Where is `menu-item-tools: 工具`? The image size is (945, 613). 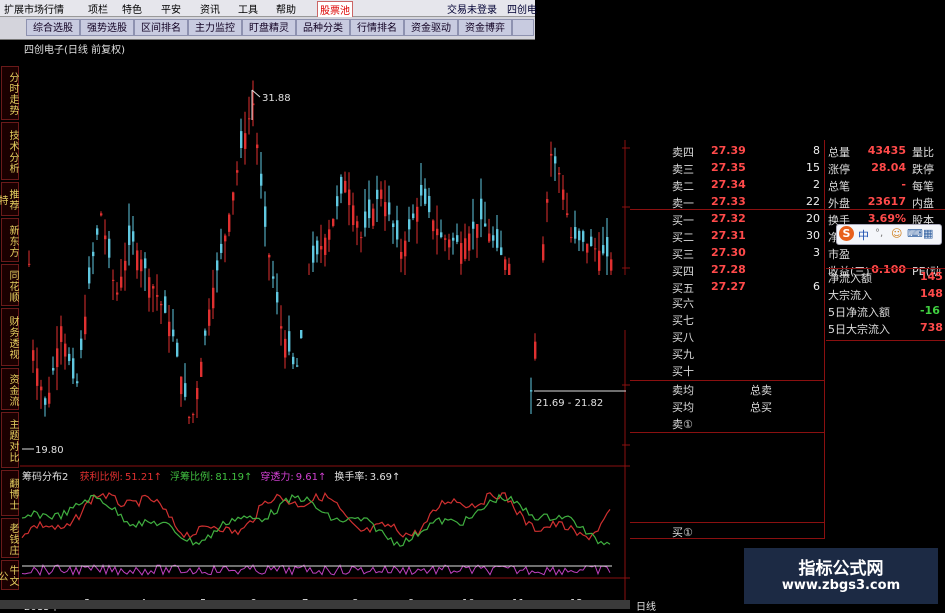
menu-item-tools: 工具 is located at coordinates (248, 8).